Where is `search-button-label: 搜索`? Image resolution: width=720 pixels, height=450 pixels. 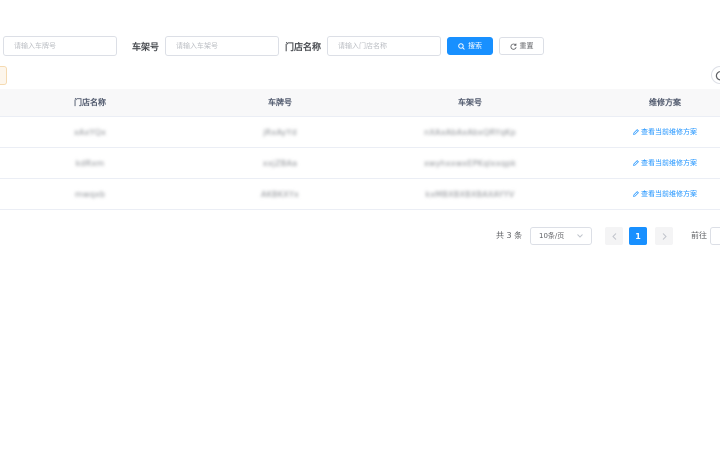
search-button-label: 搜索 is located at coordinates (475, 46).